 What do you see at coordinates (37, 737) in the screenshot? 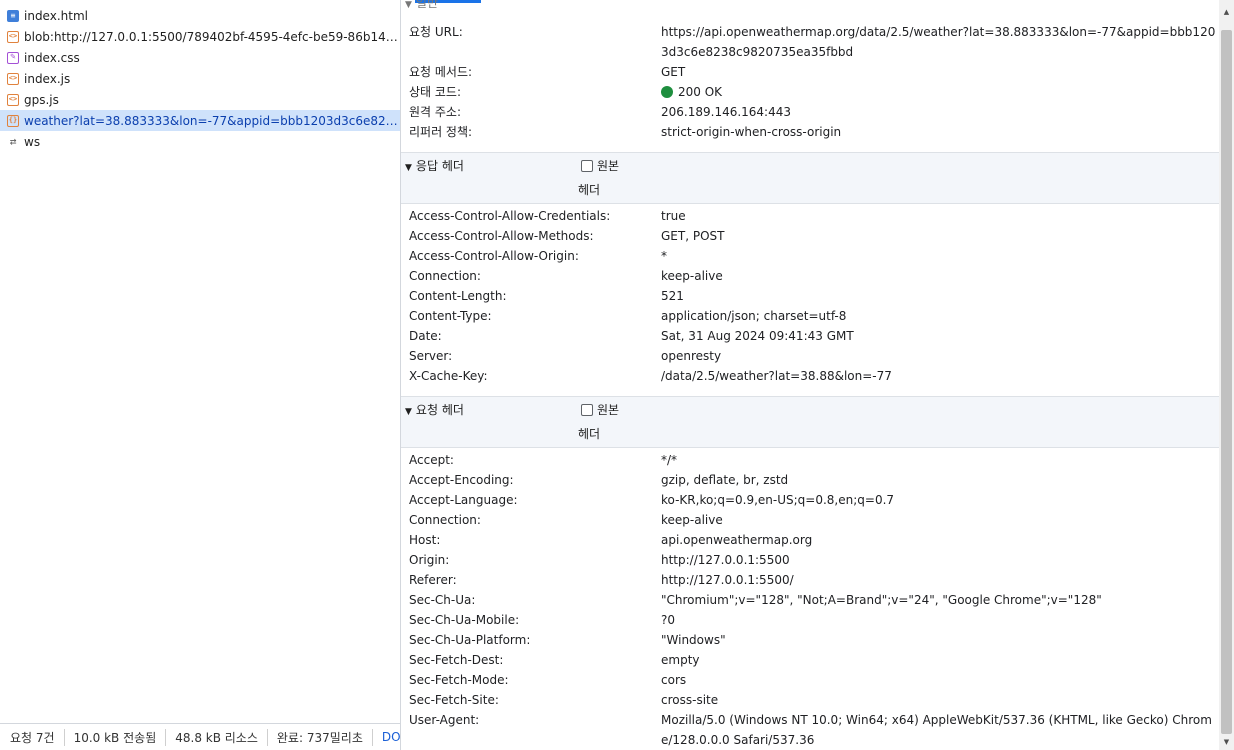
I see `request-count: 요청 7건` at bounding box center [37, 737].